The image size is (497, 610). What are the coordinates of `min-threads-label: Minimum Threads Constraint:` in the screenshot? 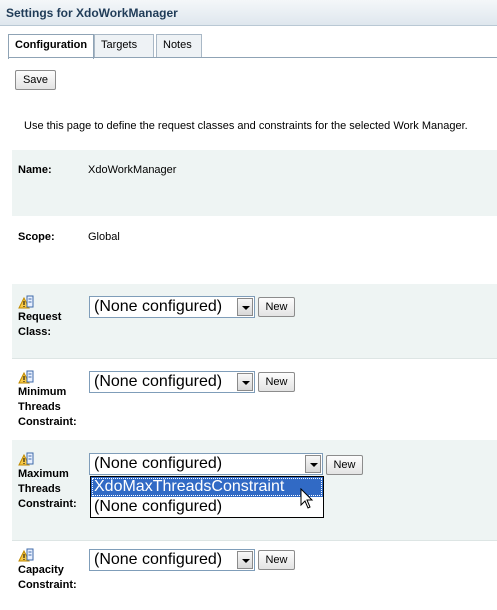 It's located at (47, 407).